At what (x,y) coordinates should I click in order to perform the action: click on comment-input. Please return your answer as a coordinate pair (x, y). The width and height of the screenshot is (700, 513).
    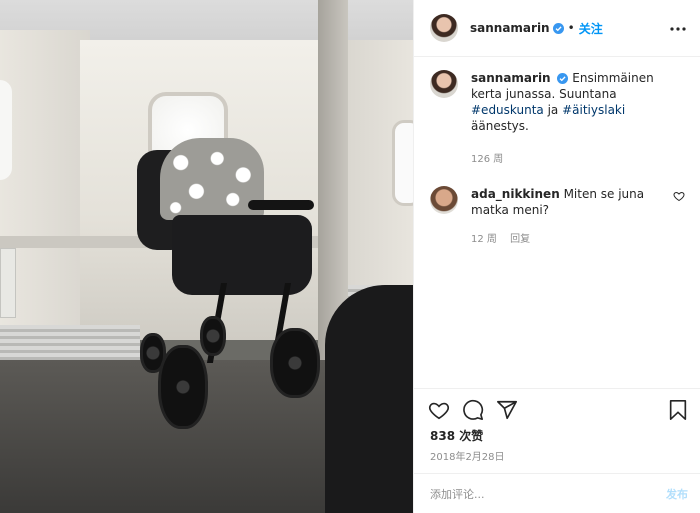
    Looking at the image, I should click on (535, 494).